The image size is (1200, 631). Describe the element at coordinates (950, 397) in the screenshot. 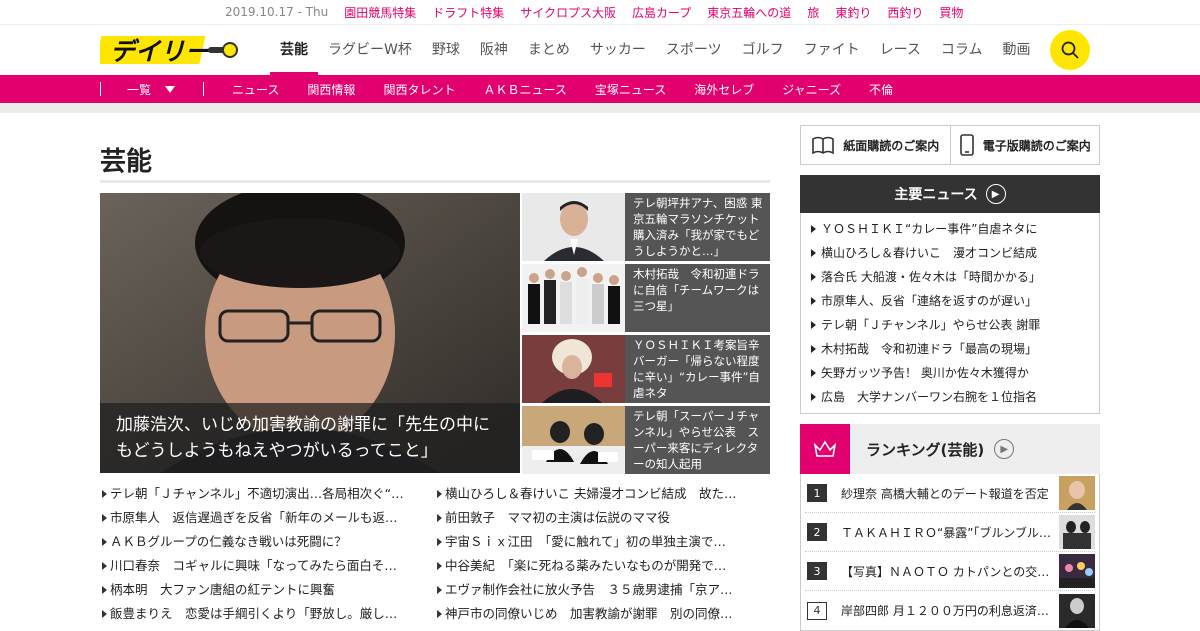

I see `major-news-item: 広島 大学ナンバーワン右腕を１位指名` at that location.